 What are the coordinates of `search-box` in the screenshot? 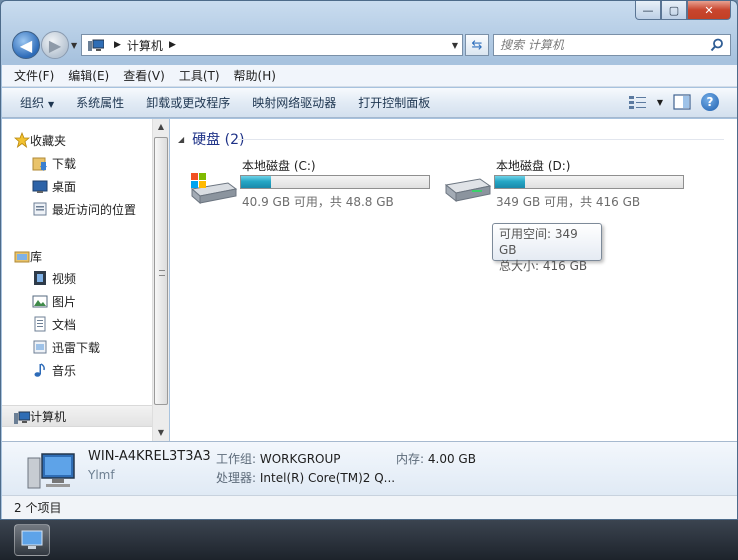 It's located at (612, 45).